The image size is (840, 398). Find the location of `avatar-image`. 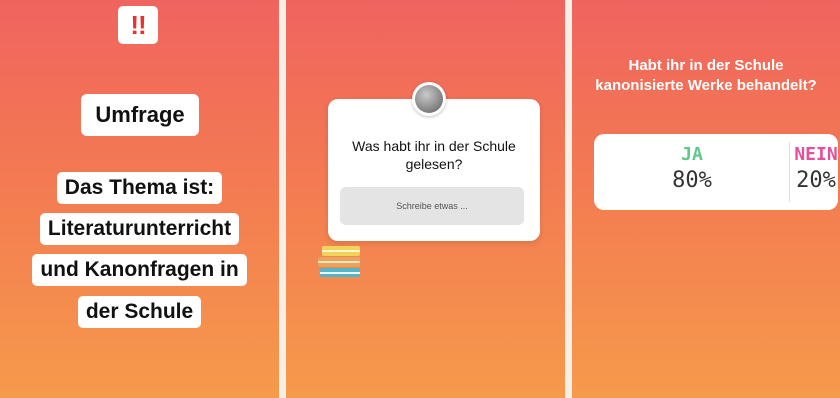

avatar-image is located at coordinates (429, 99).